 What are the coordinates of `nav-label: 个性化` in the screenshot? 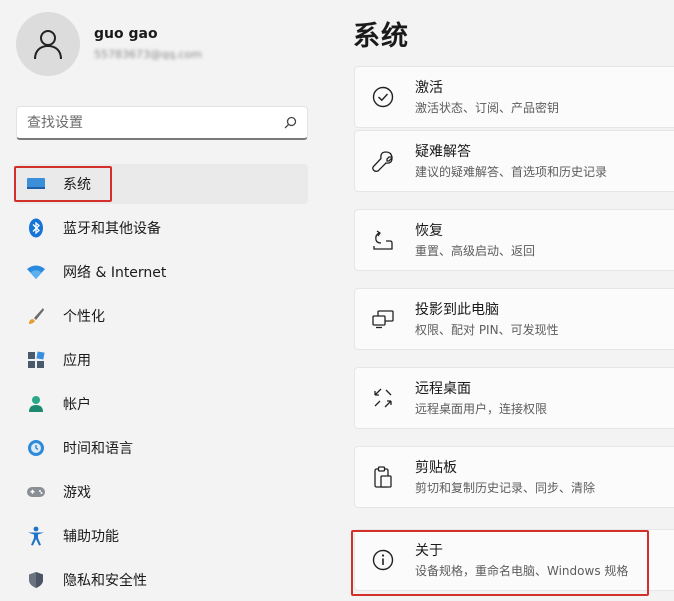 It's located at (84, 317).